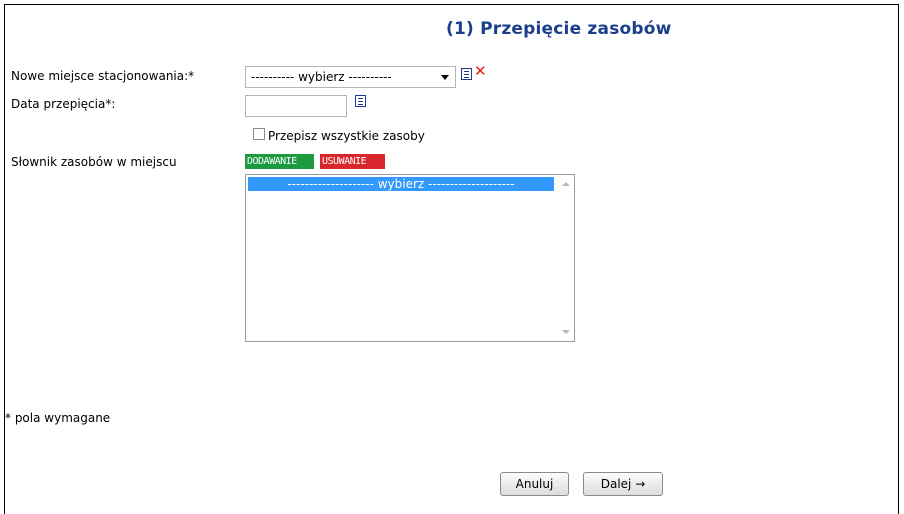  What do you see at coordinates (360, 101) in the screenshot?
I see `date-picker-icon` at bounding box center [360, 101].